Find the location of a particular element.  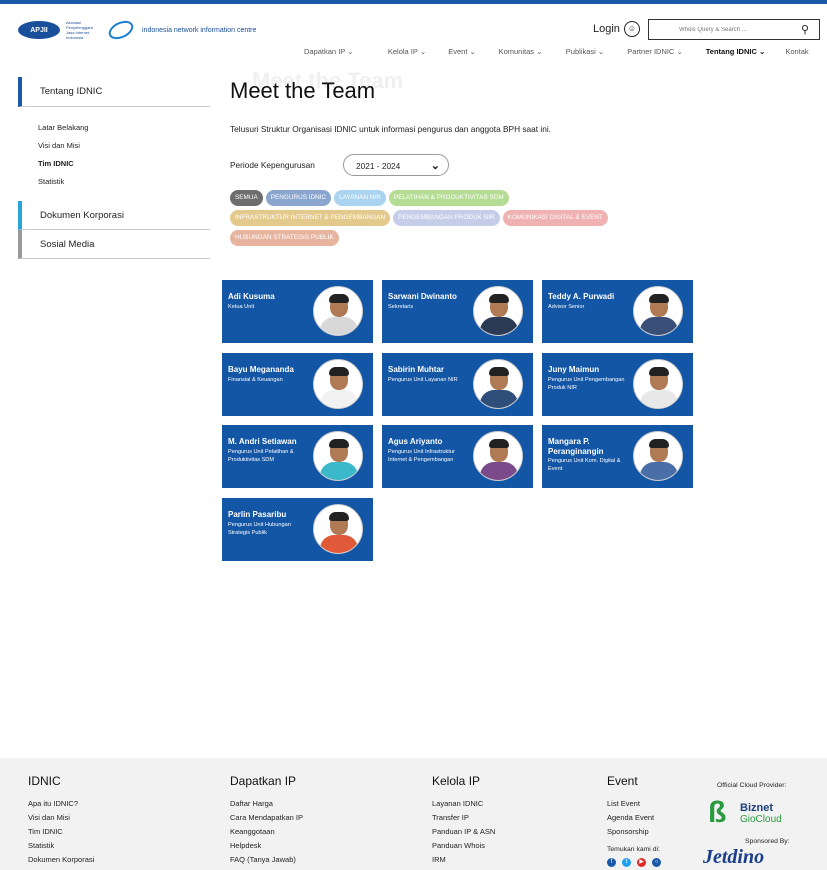

team-card: Adi Kusuma Ketua Unit is located at coordinates (297, 311).